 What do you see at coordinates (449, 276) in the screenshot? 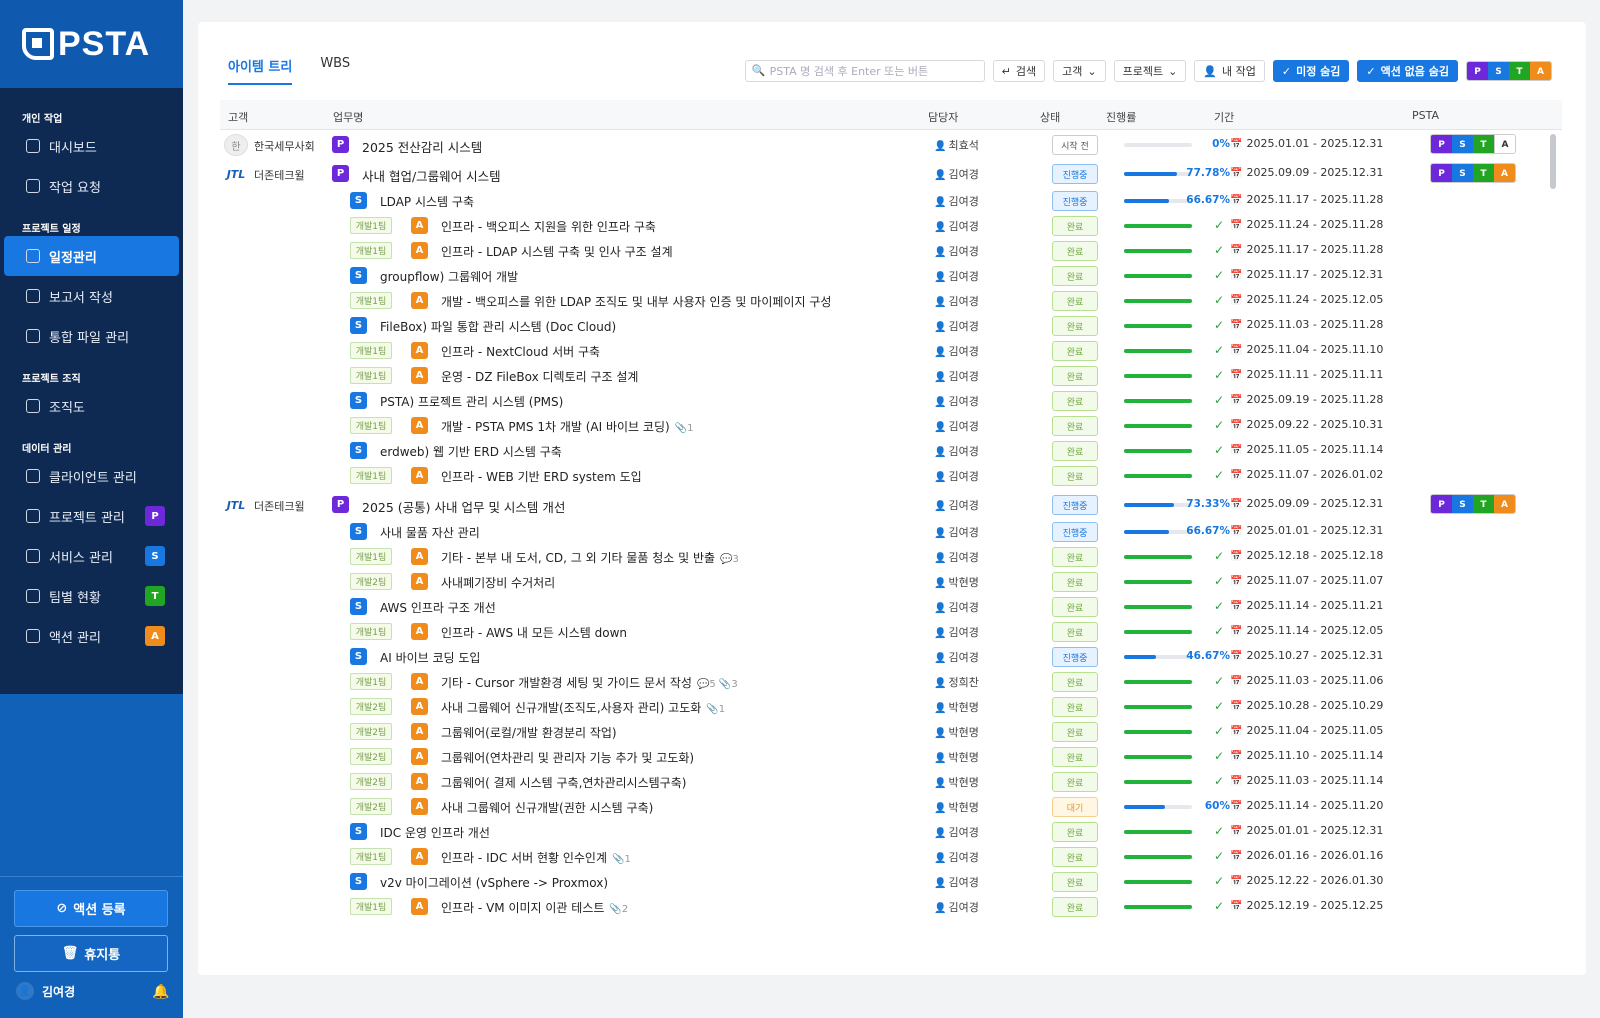
I see `task-name: groupflow) 그룹웨어 개발` at bounding box center [449, 276].